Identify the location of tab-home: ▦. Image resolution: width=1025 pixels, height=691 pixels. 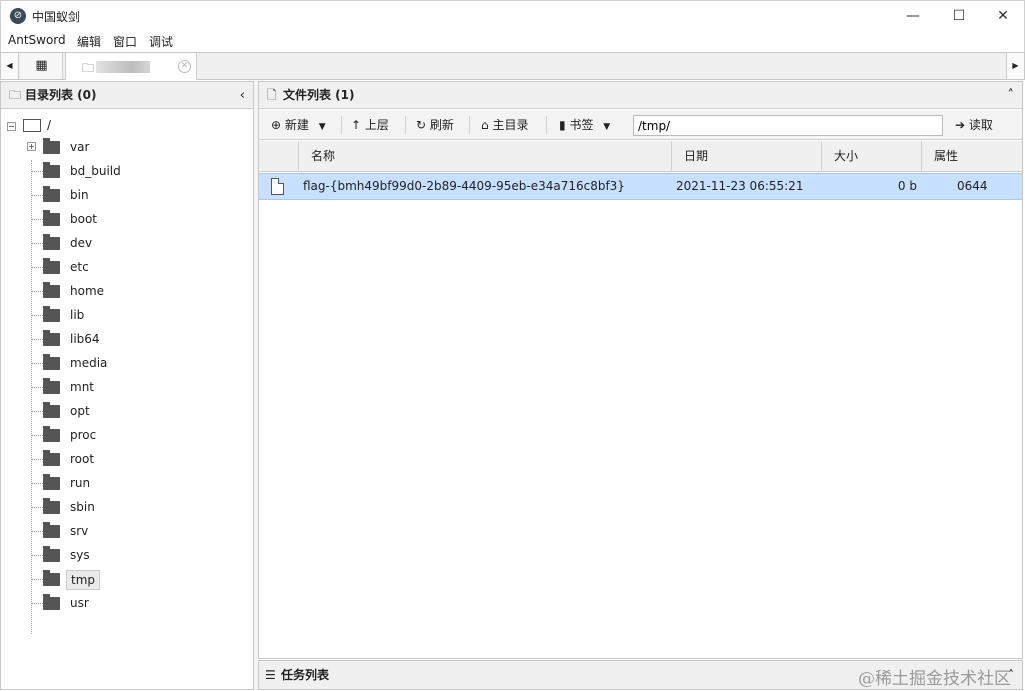
(42, 66).